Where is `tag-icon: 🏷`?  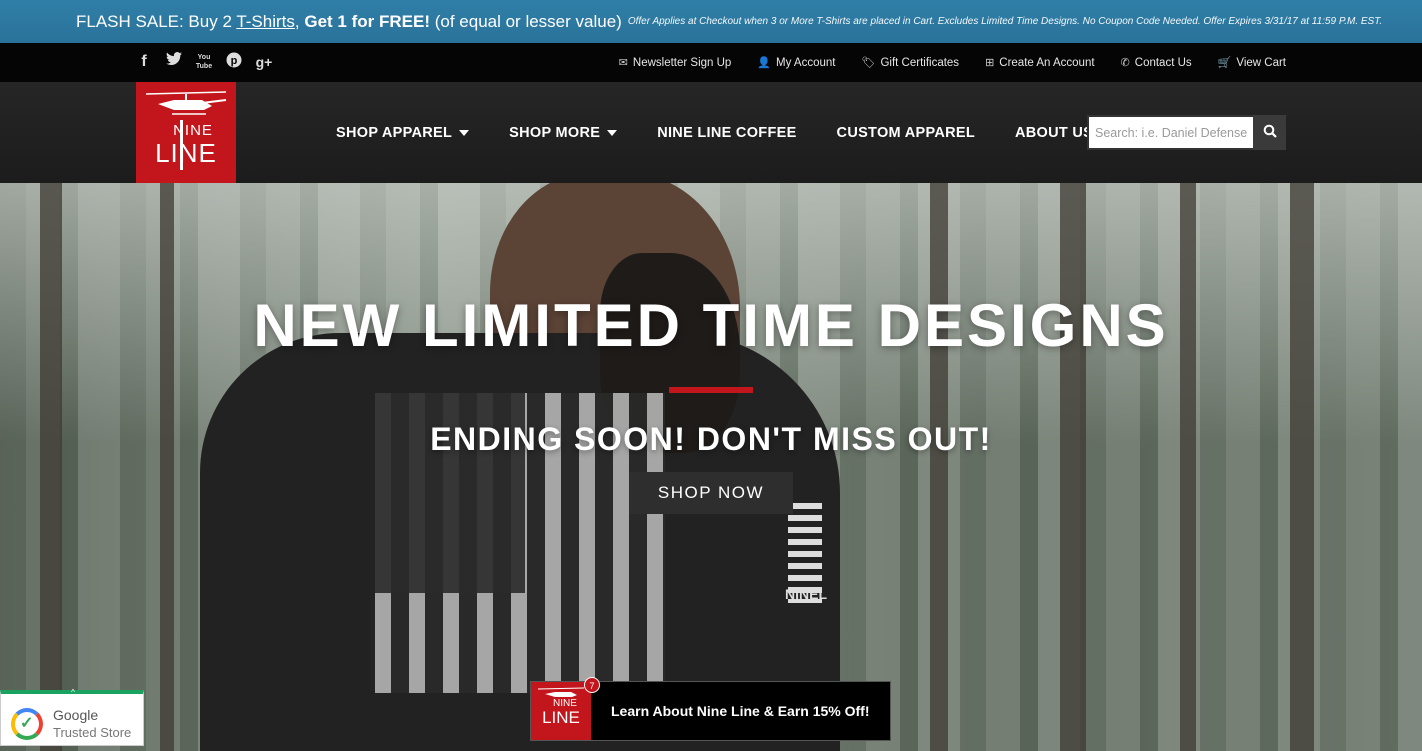 tag-icon: 🏷 is located at coordinates (868, 63).